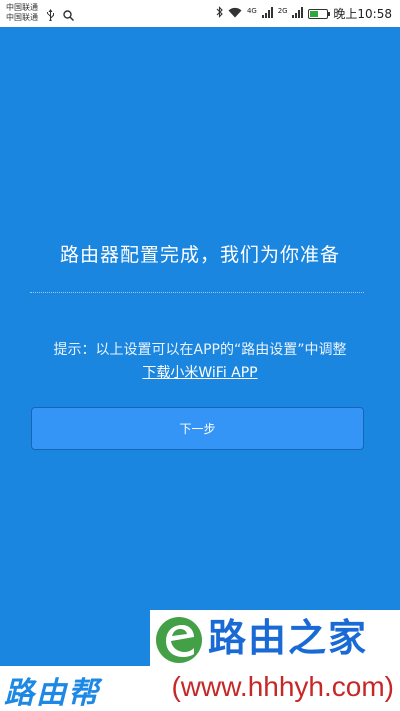 The height and width of the screenshot is (711, 400). I want to click on brand-logo-icon, so click(179, 640).